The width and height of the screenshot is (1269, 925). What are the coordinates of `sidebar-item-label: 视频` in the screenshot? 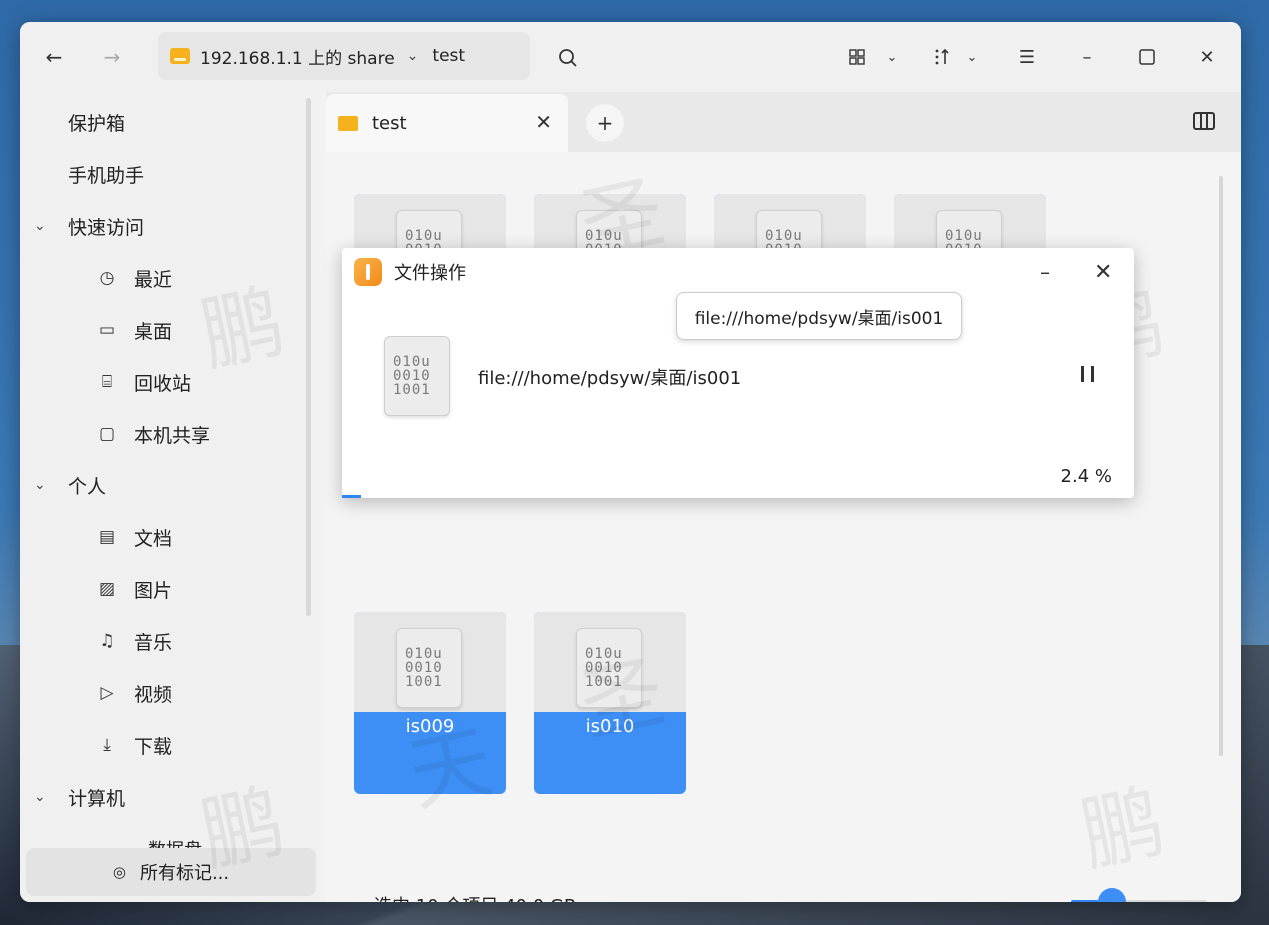 It's located at (153, 694).